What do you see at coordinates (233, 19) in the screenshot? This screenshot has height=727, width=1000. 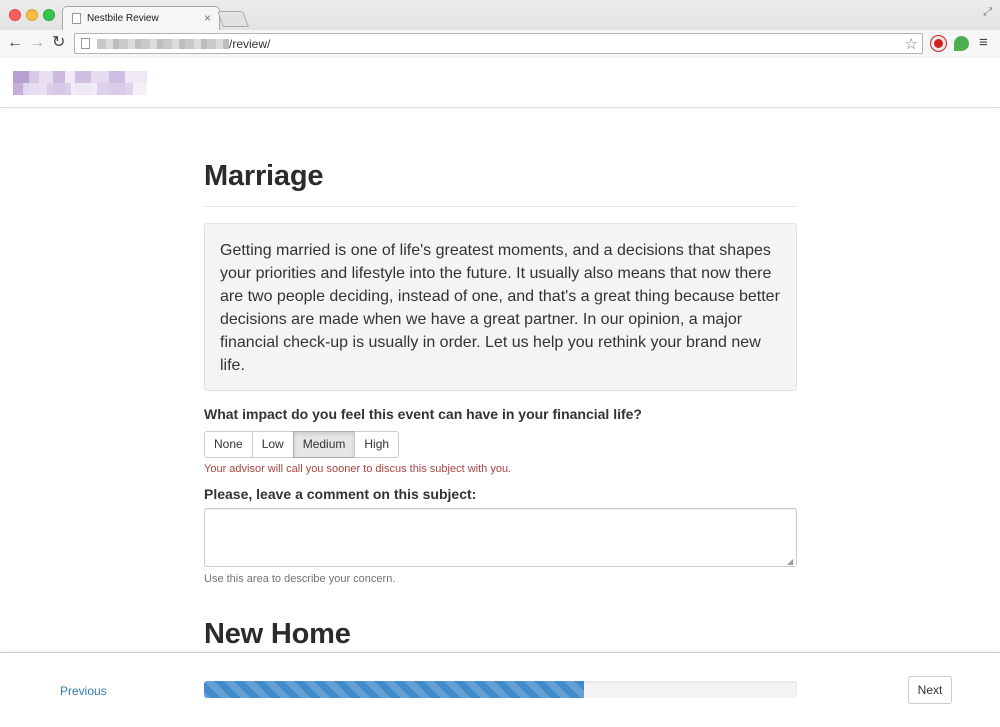 I see `new-tab-button` at bounding box center [233, 19].